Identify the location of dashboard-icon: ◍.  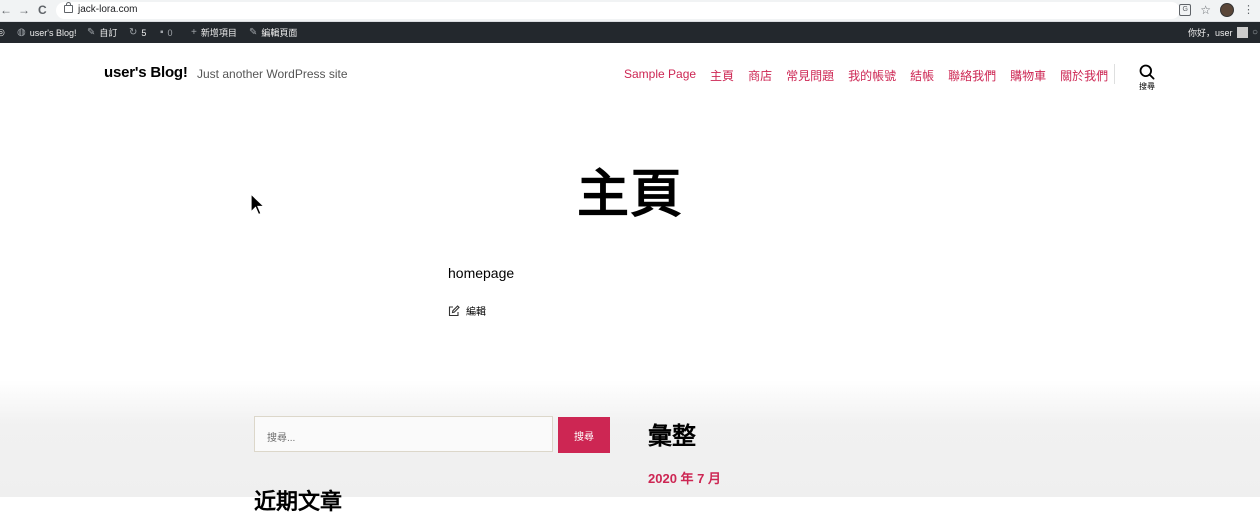
(21, 32).